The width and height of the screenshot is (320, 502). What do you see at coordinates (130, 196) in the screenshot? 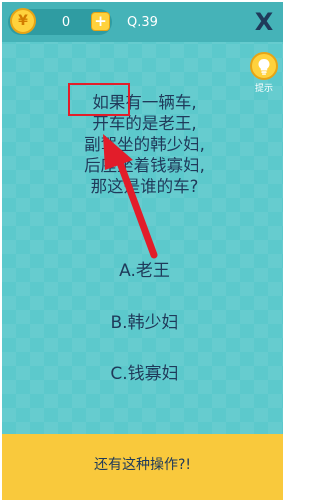
I see `red-arrow-annotation` at bounding box center [130, 196].